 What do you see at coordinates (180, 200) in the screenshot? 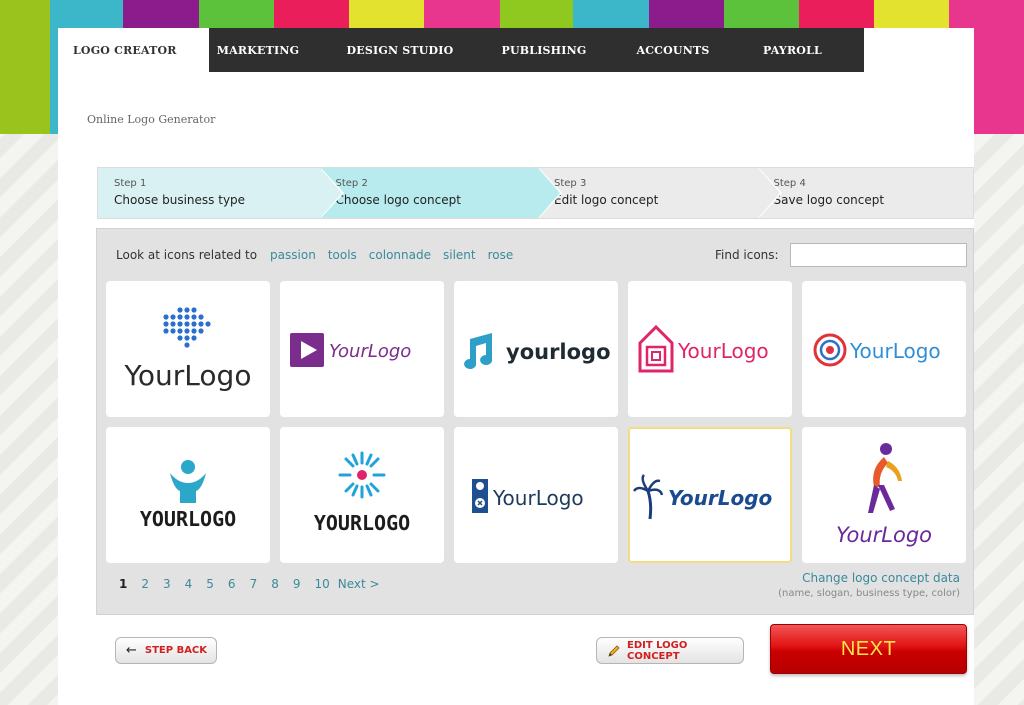
I see `step-label: Choose business type` at bounding box center [180, 200].